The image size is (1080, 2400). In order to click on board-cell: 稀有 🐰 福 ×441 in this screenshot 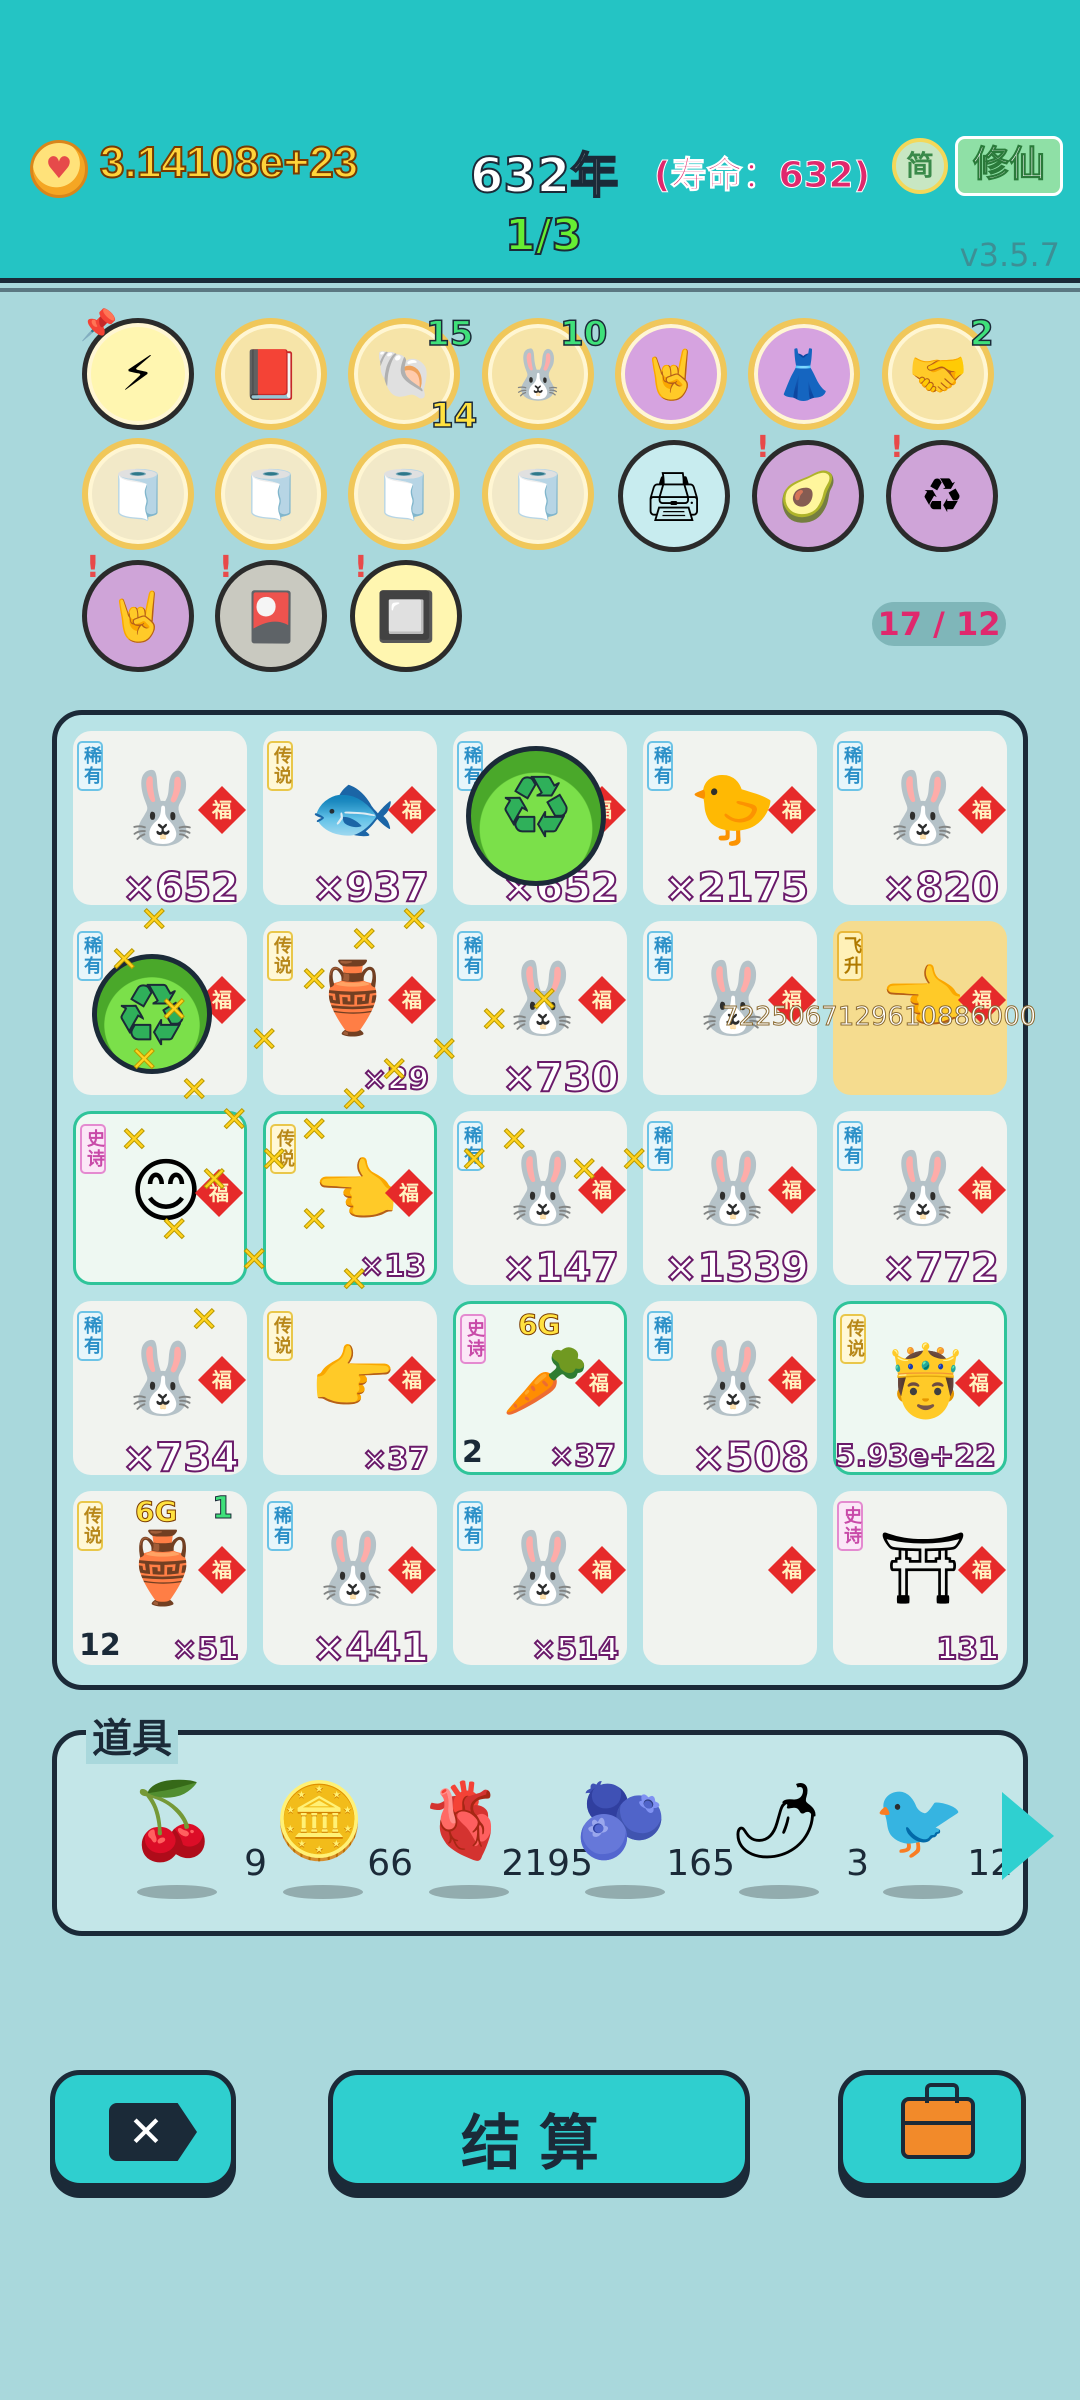, I will do `click(350, 1581)`.